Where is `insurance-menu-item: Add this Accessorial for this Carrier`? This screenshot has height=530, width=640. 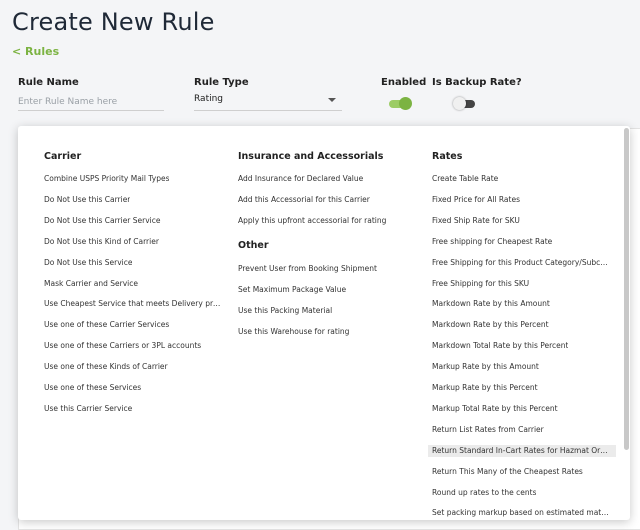
insurance-menu-item: Add this Accessorial for this Carrier is located at coordinates (304, 200).